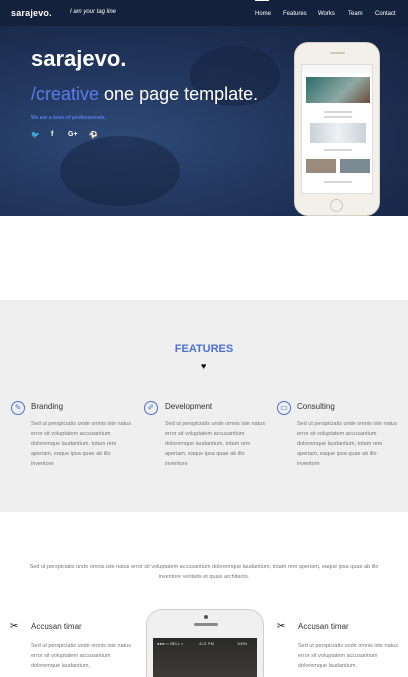 The height and width of the screenshot is (677, 408). Describe the element at coordinates (263, 14) in the screenshot. I see `nav-item-home: Home` at that location.